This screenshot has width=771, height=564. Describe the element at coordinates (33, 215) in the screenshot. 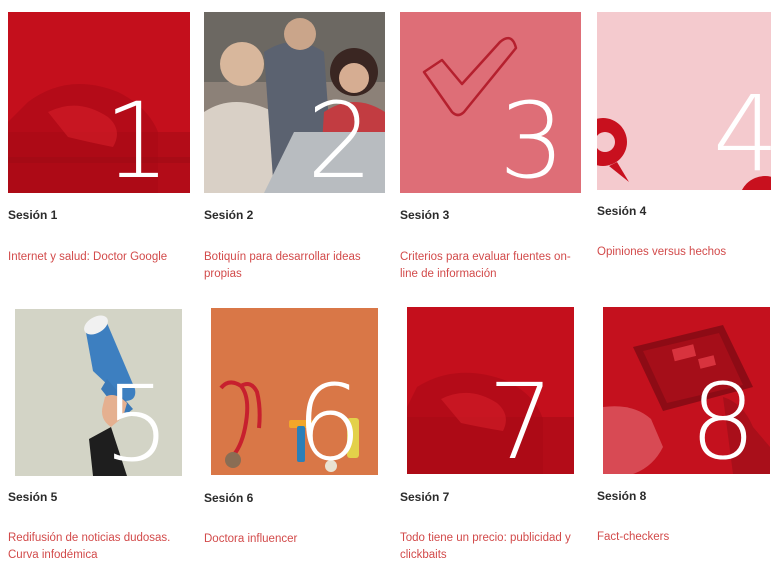

I see `session-1-title: Sesión 1` at that location.